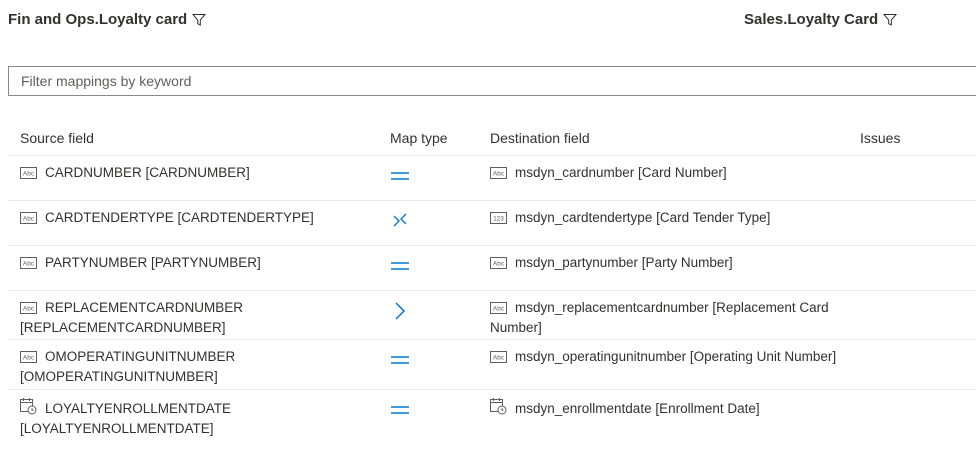 Image resolution: width=976 pixels, height=467 pixels. What do you see at coordinates (98, 19) in the screenshot?
I see `source-entity-title: Fin and Ops.Loyalty card` at bounding box center [98, 19].